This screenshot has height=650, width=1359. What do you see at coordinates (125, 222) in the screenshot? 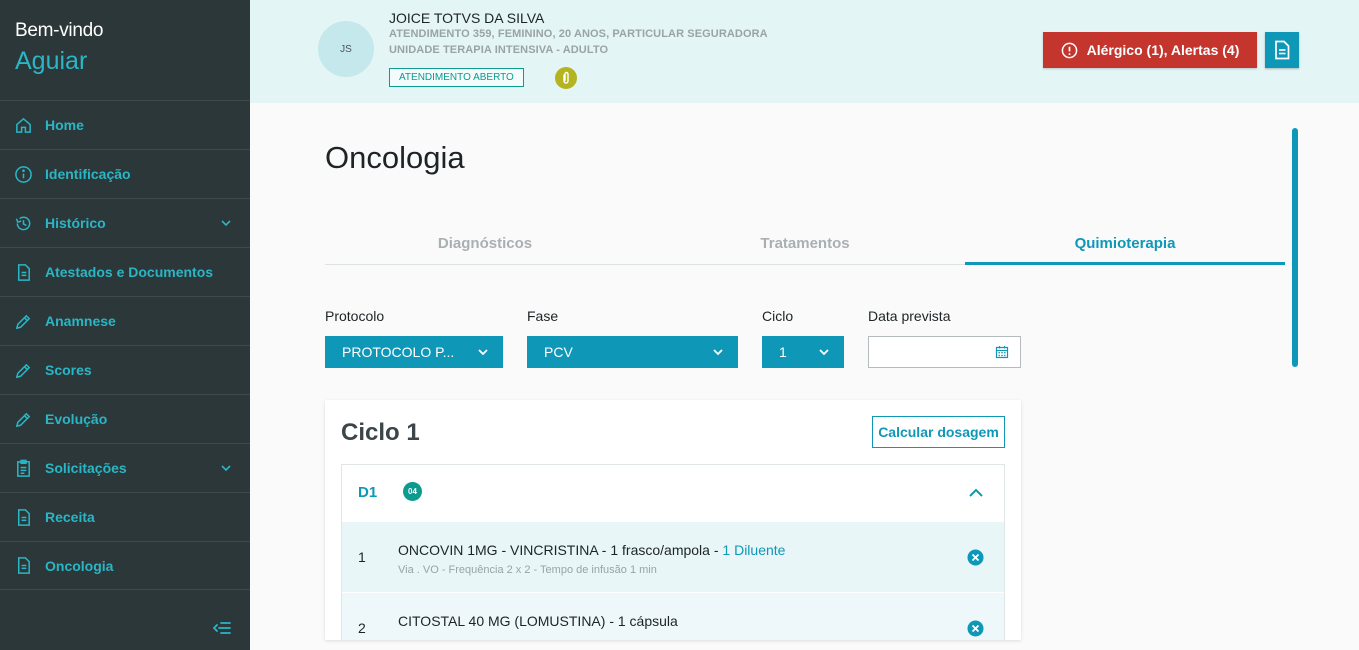
I see `sidebar-item-historico: Histórico` at bounding box center [125, 222].